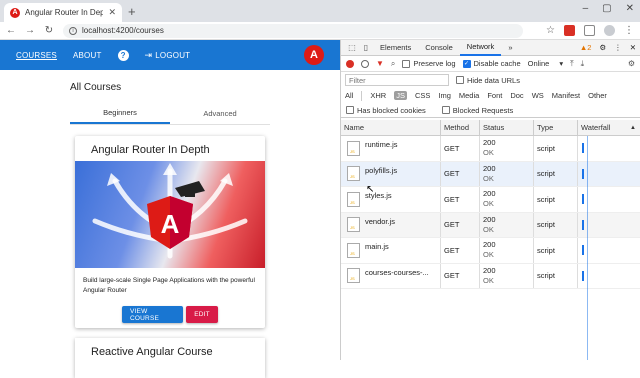  Describe the element at coordinates (493, 80) in the screenshot. I see `hide-data-urls-label: Hide data URLs` at that location.